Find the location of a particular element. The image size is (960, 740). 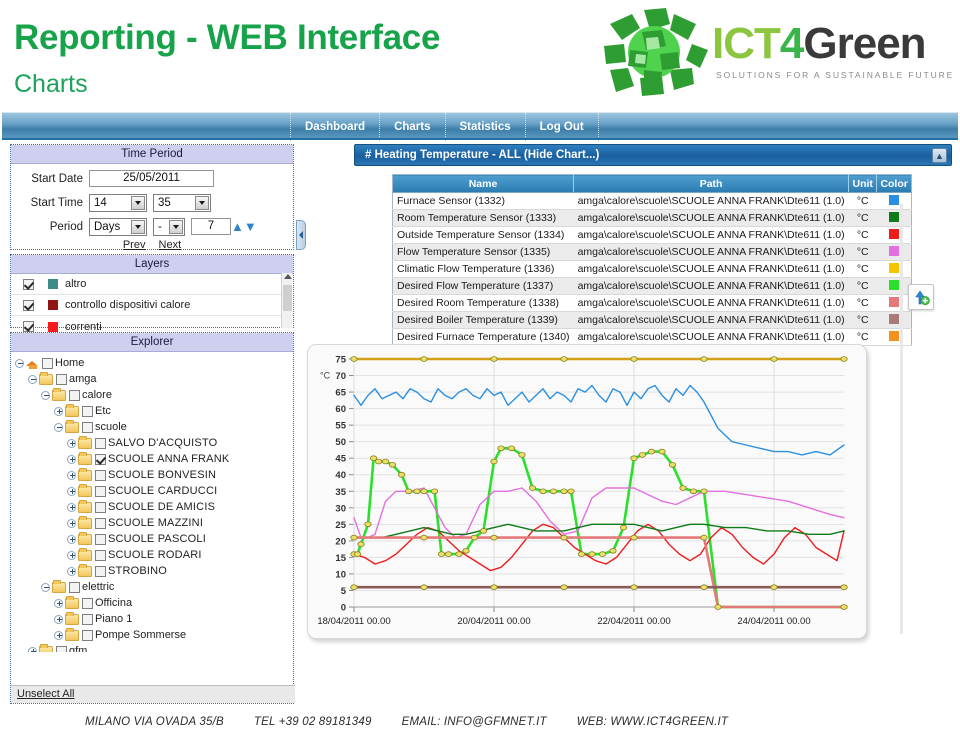

start-minute-select: 35 is located at coordinates (182, 202).